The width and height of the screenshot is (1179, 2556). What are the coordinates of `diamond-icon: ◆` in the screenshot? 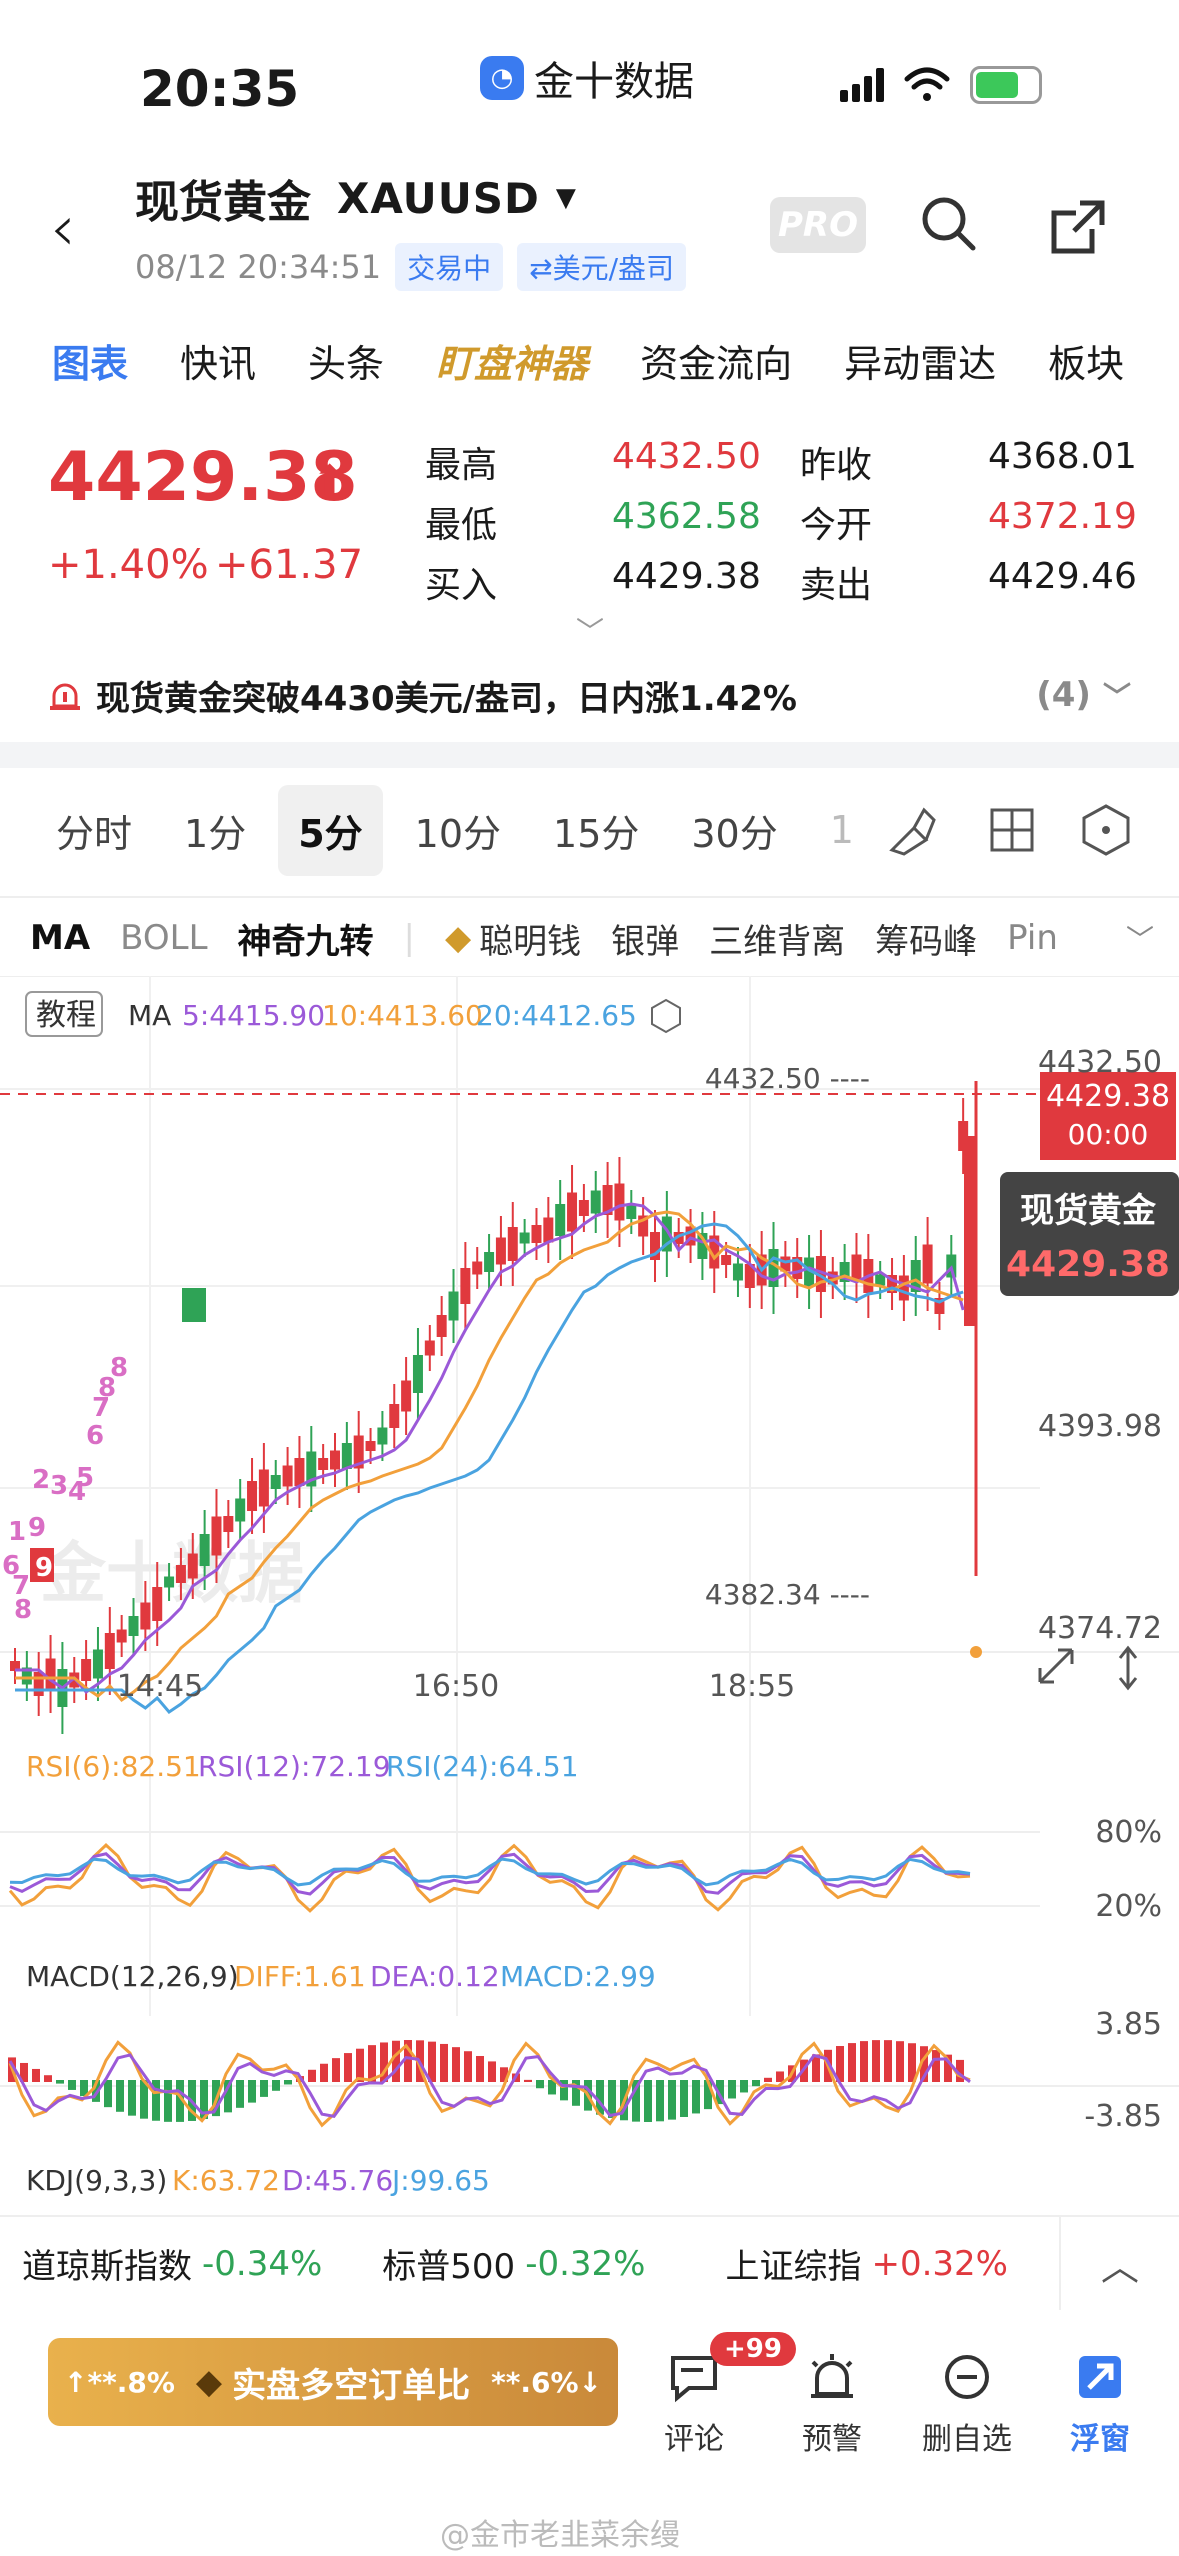 It's located at (458, 938).